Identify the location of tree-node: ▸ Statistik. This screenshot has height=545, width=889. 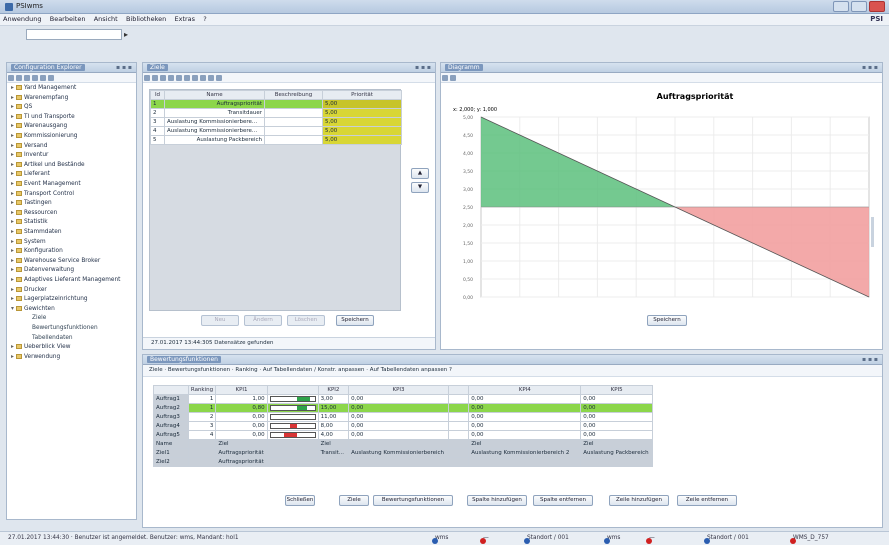
(29, 223).